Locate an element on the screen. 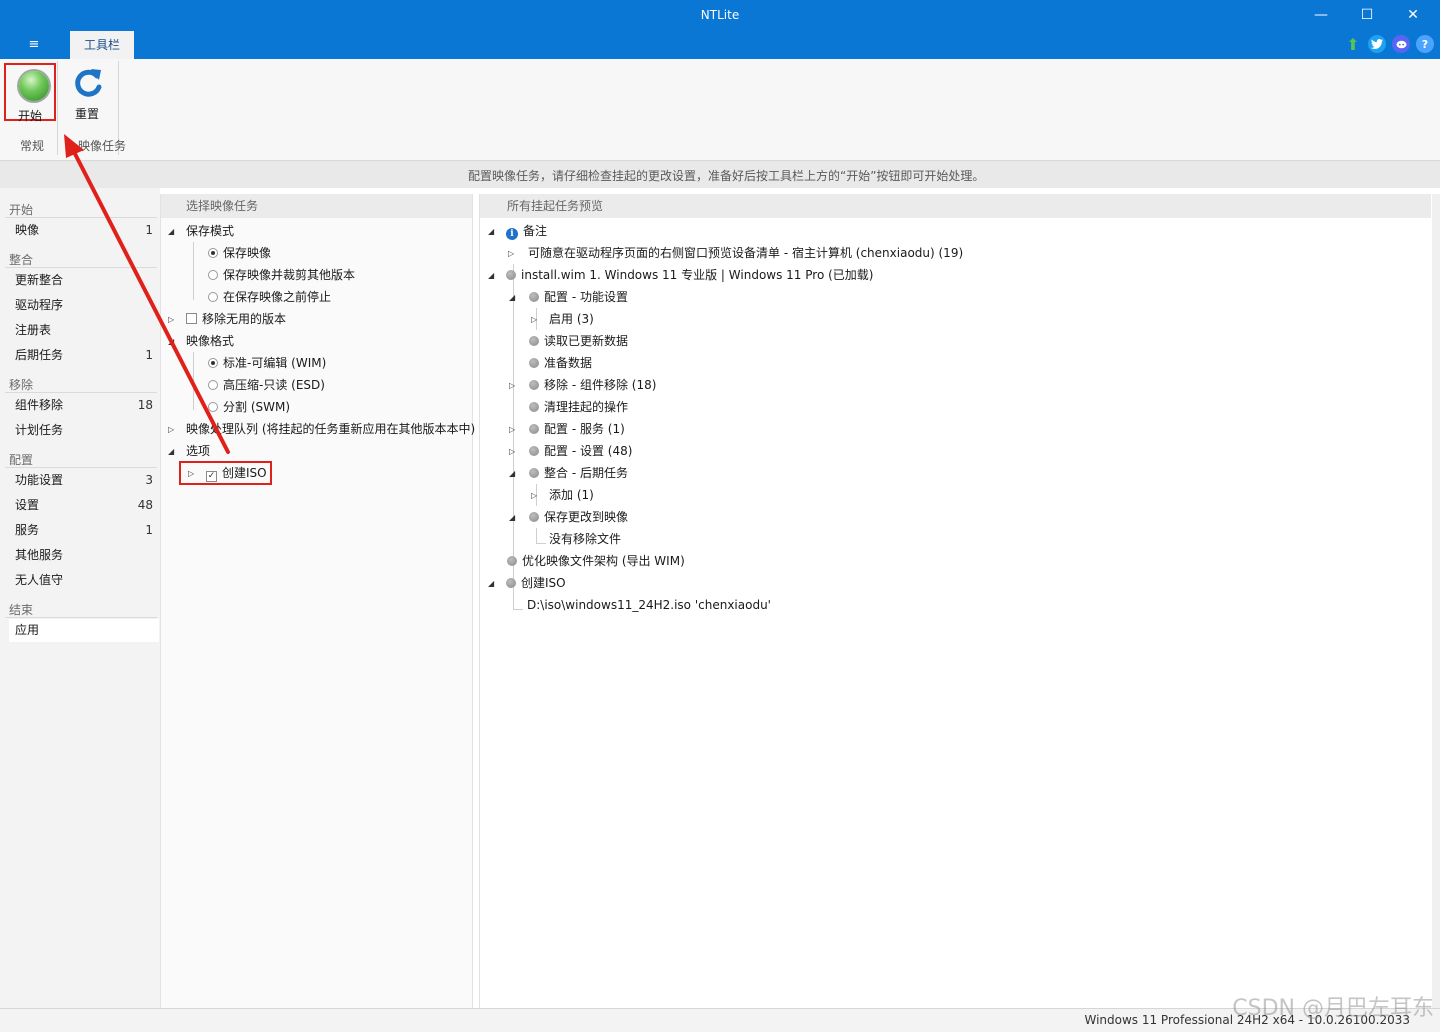  radio-stop-before-save: 在保存映像之前停止 is located at coordinates (269, 297).